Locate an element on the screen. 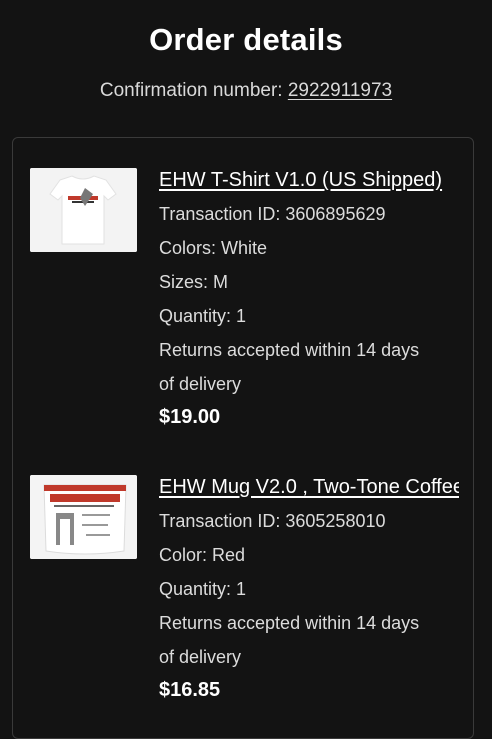 This screenshot has height=739, width=492. confirmation-line: Confirmation number: 2922911973 is located at coordinates (246, 91).